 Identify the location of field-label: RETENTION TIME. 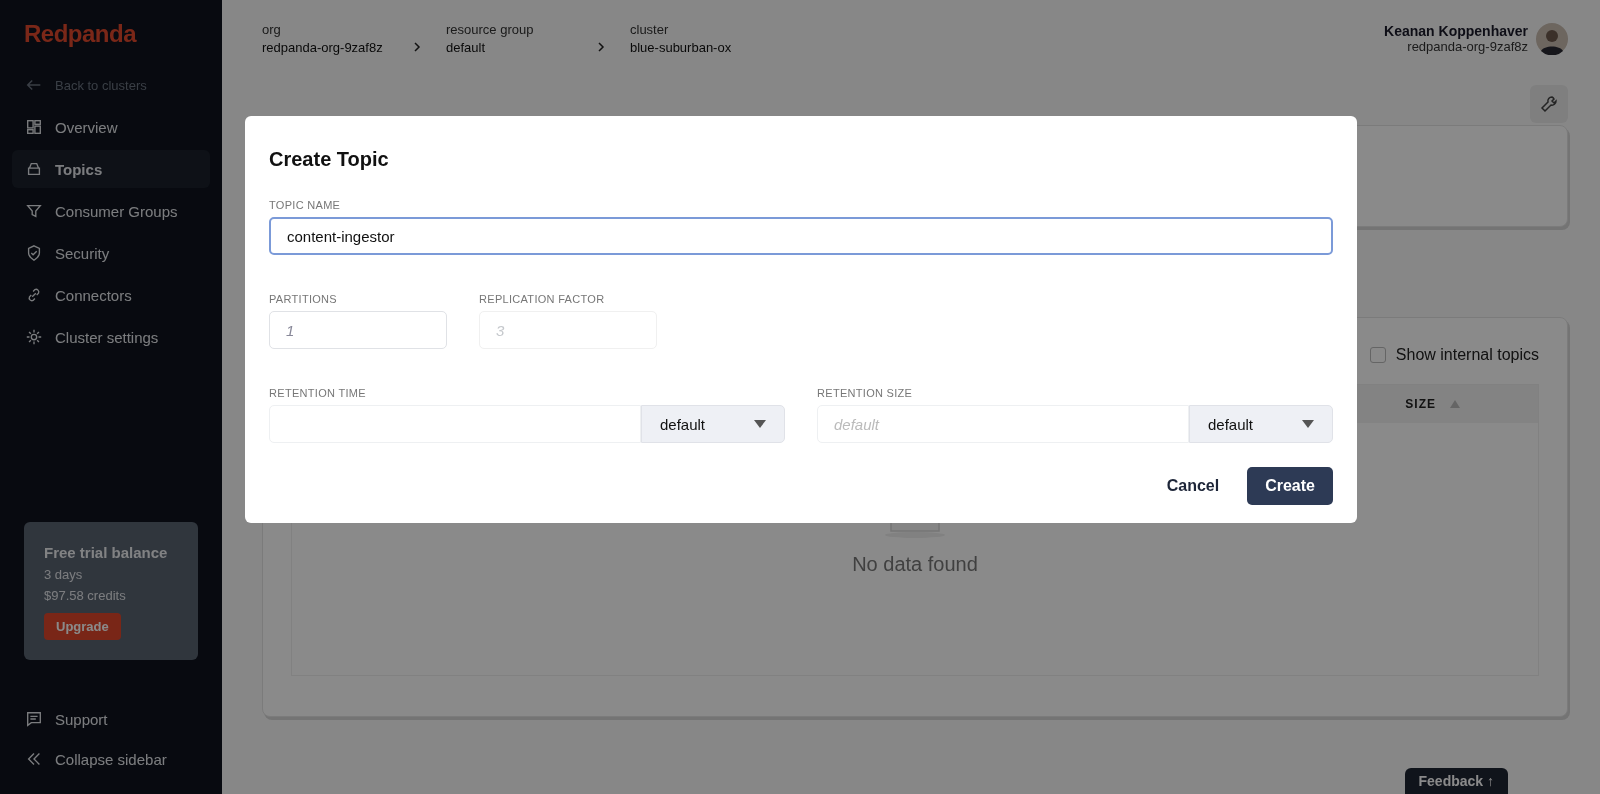
(318, 393).